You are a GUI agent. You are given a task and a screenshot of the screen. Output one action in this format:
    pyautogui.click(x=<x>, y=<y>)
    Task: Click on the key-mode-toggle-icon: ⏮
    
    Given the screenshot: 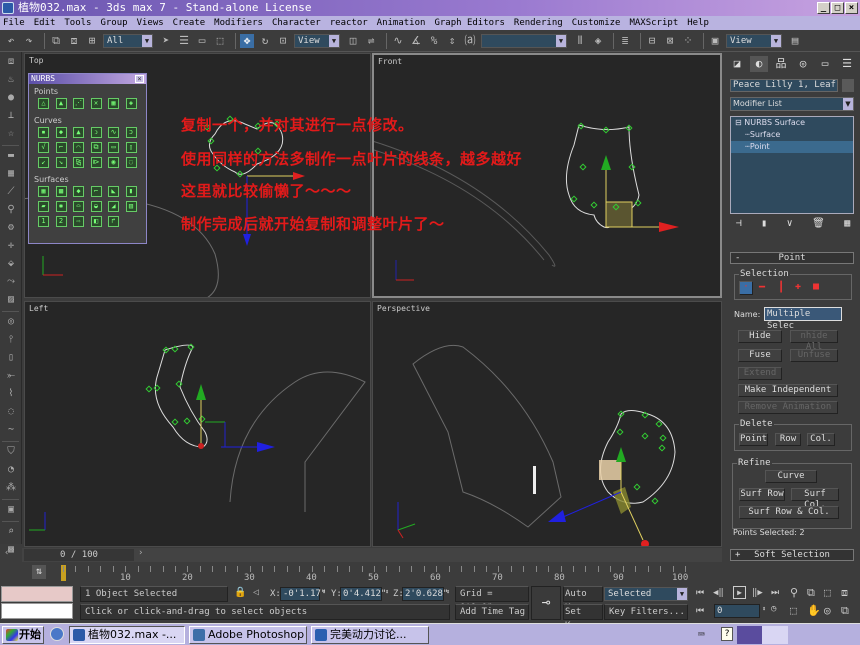 What is the action you would take?
    pyautogui.click(x=700, y=611)
    